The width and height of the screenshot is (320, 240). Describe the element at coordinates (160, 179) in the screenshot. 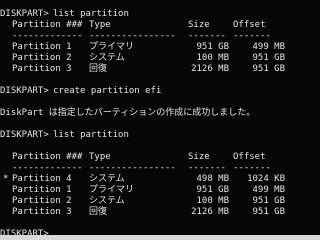

I see `table-row: * Partition 4 システム 498 MB 1024 KB` at that location.